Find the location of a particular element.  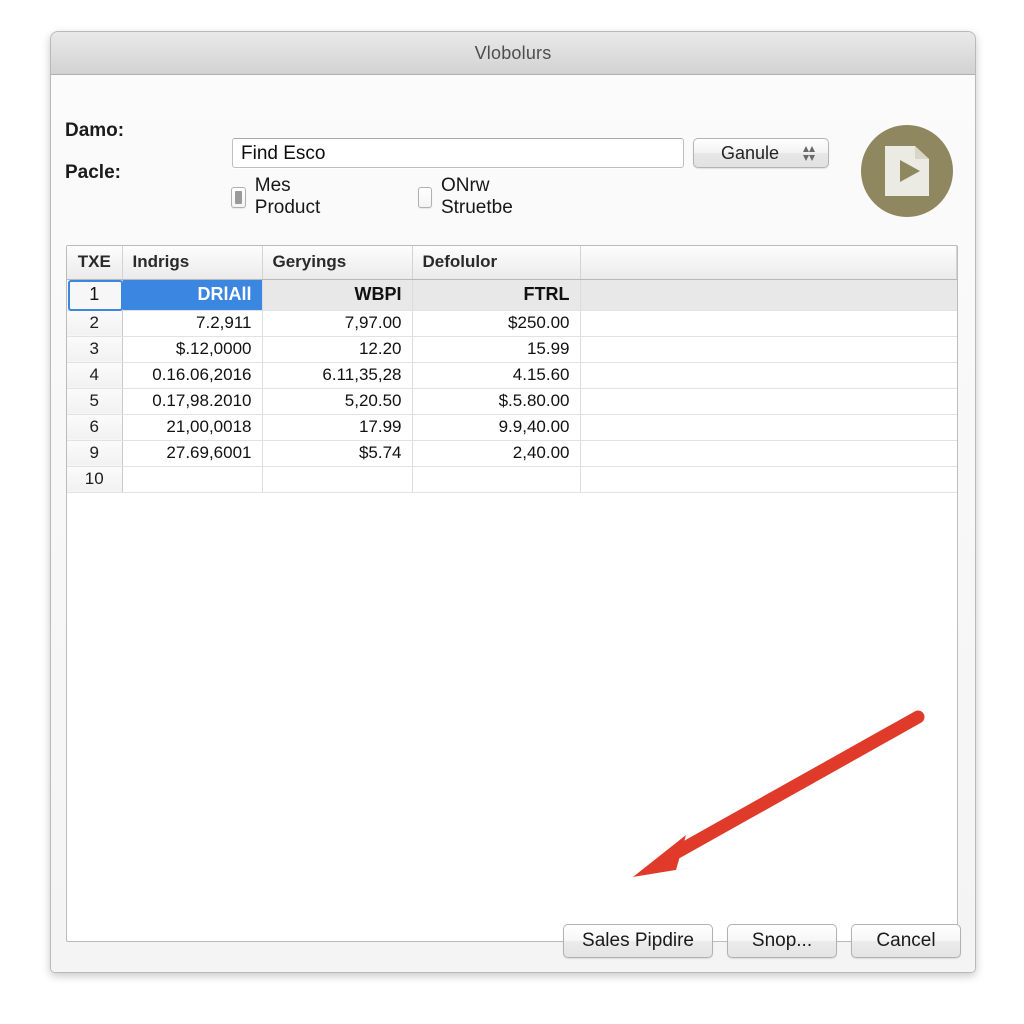

checkbox-onrw-struetbe-label: ONrw Struetbe is located at coordinates (476, 196).